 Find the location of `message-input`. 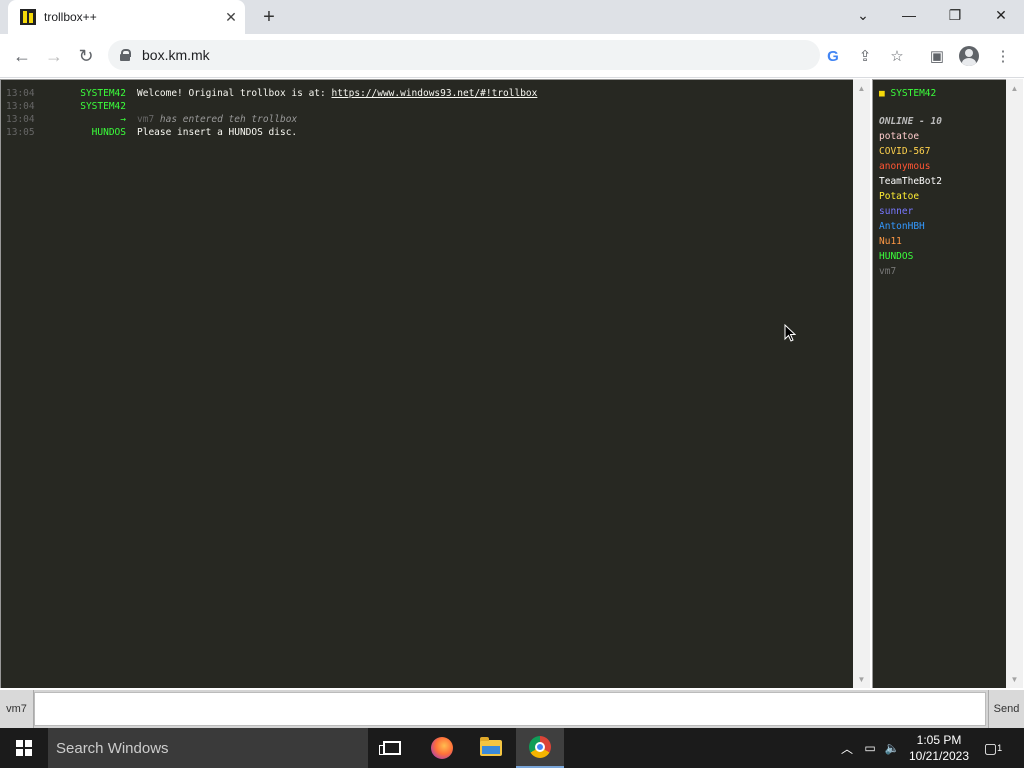

message-input is located at coordinates (510, 709).